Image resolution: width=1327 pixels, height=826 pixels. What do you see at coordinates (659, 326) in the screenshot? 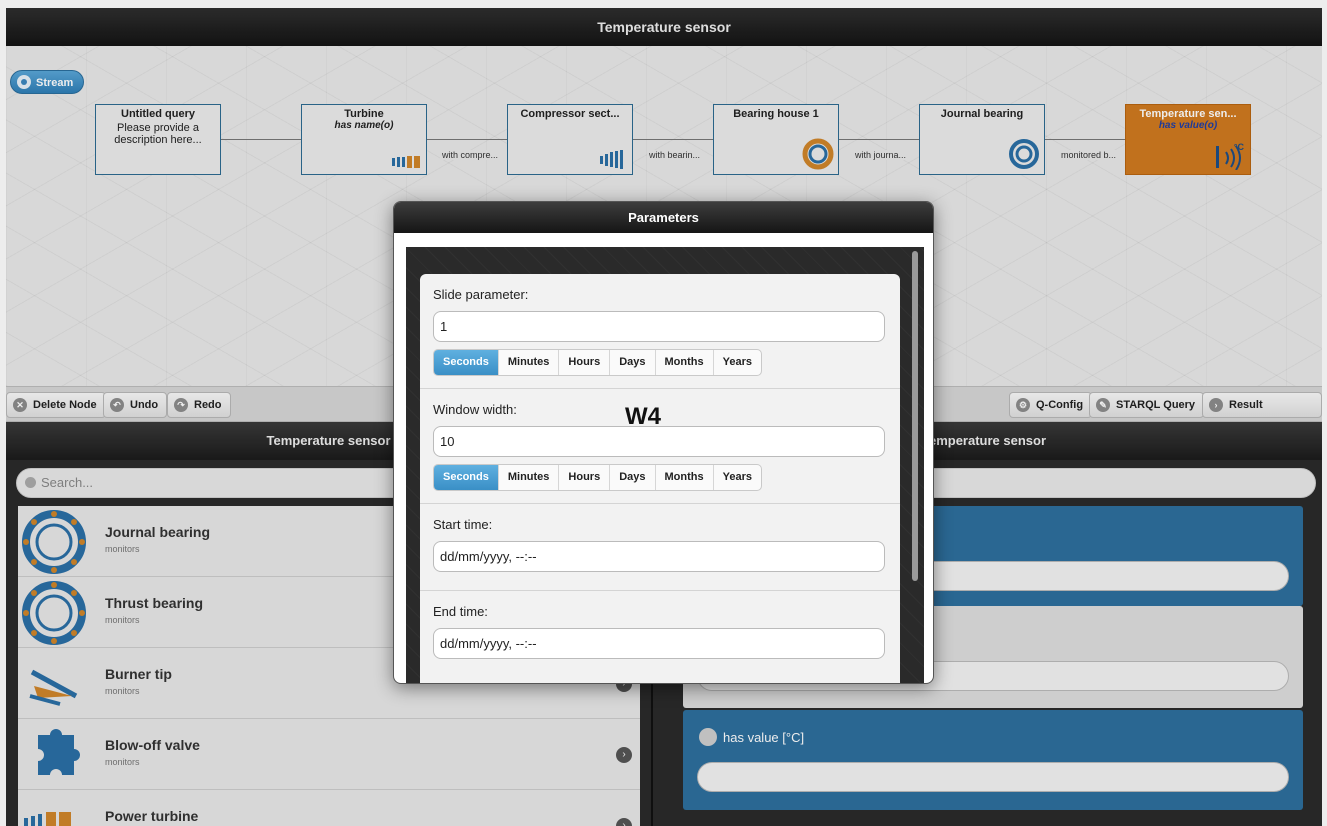
I see `slide-parameter-input: 1` at bounding box center [659, 326].